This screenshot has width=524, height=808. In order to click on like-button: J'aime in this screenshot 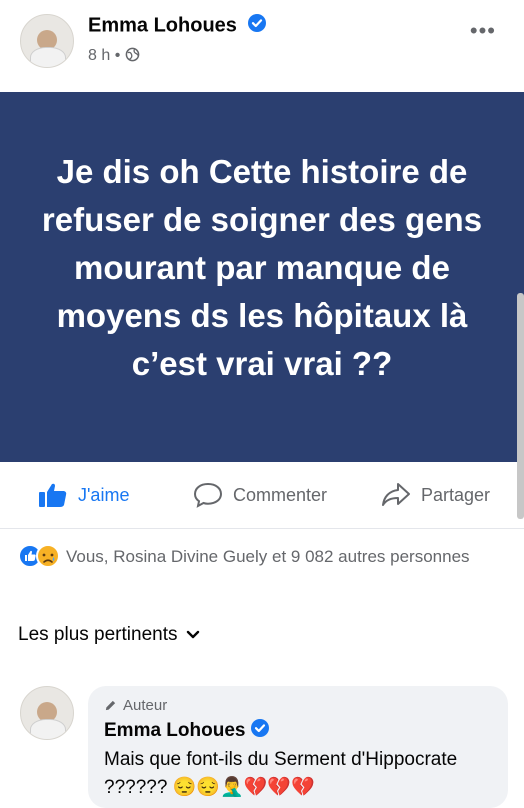, I will do `click(83, 495)`.